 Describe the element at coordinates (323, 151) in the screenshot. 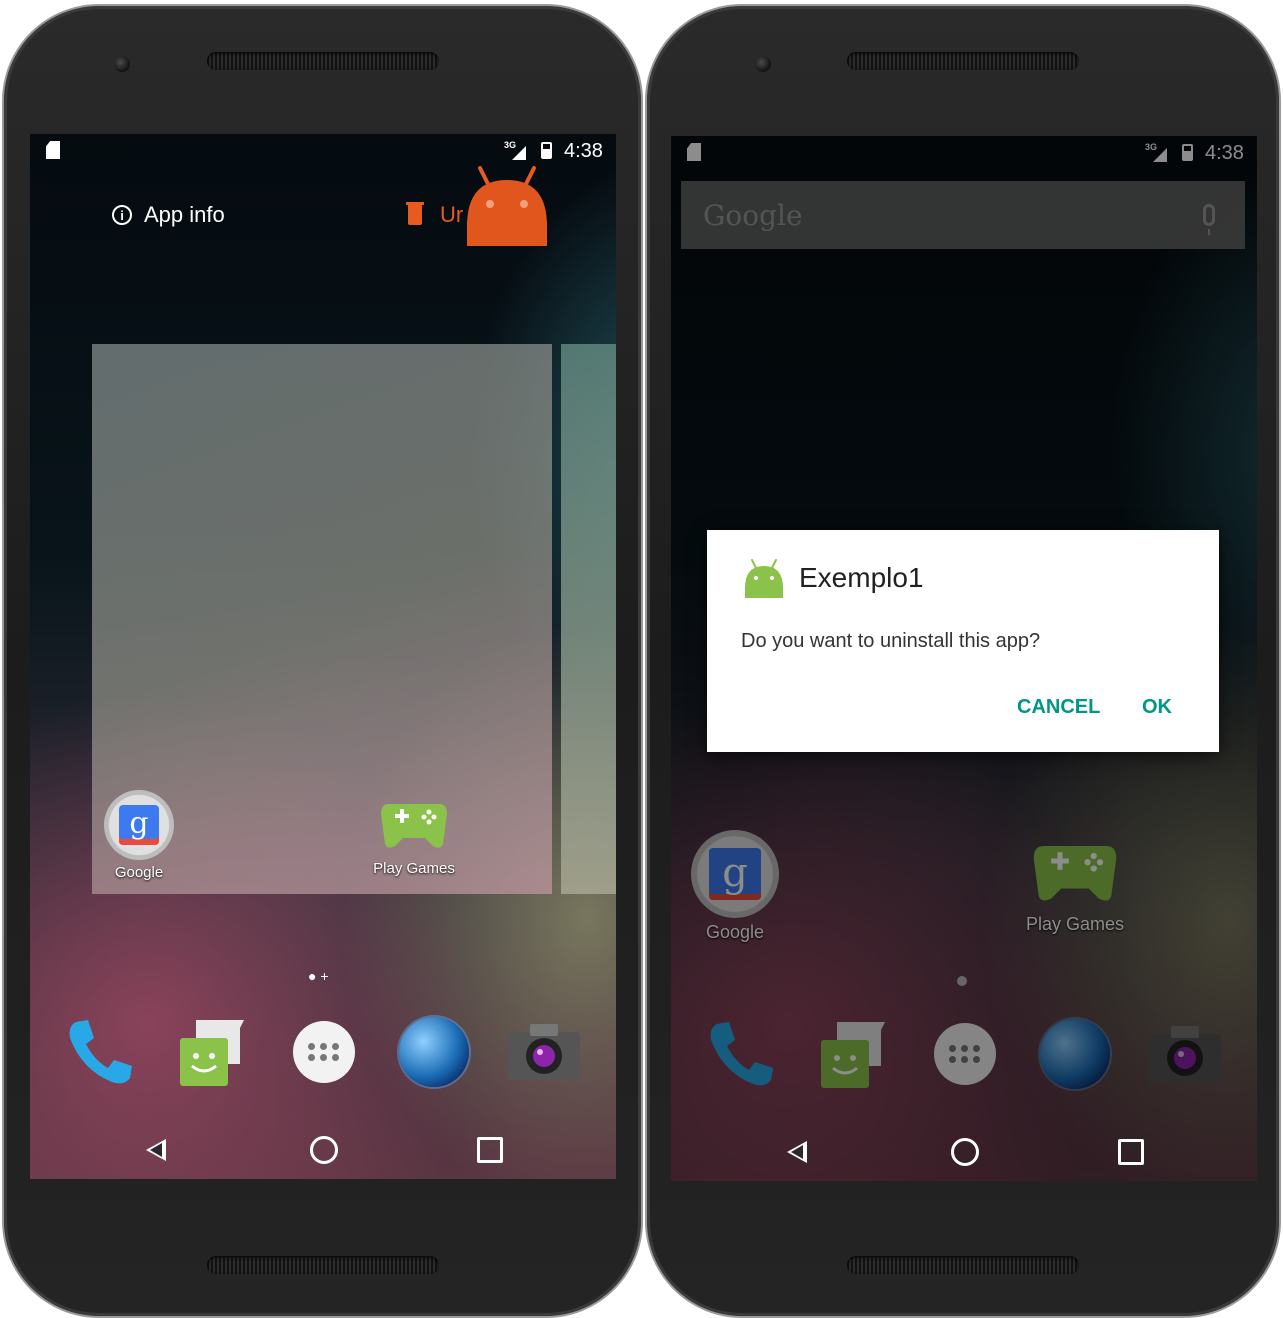

I see `status-bar: 3G 4:38` at that location.